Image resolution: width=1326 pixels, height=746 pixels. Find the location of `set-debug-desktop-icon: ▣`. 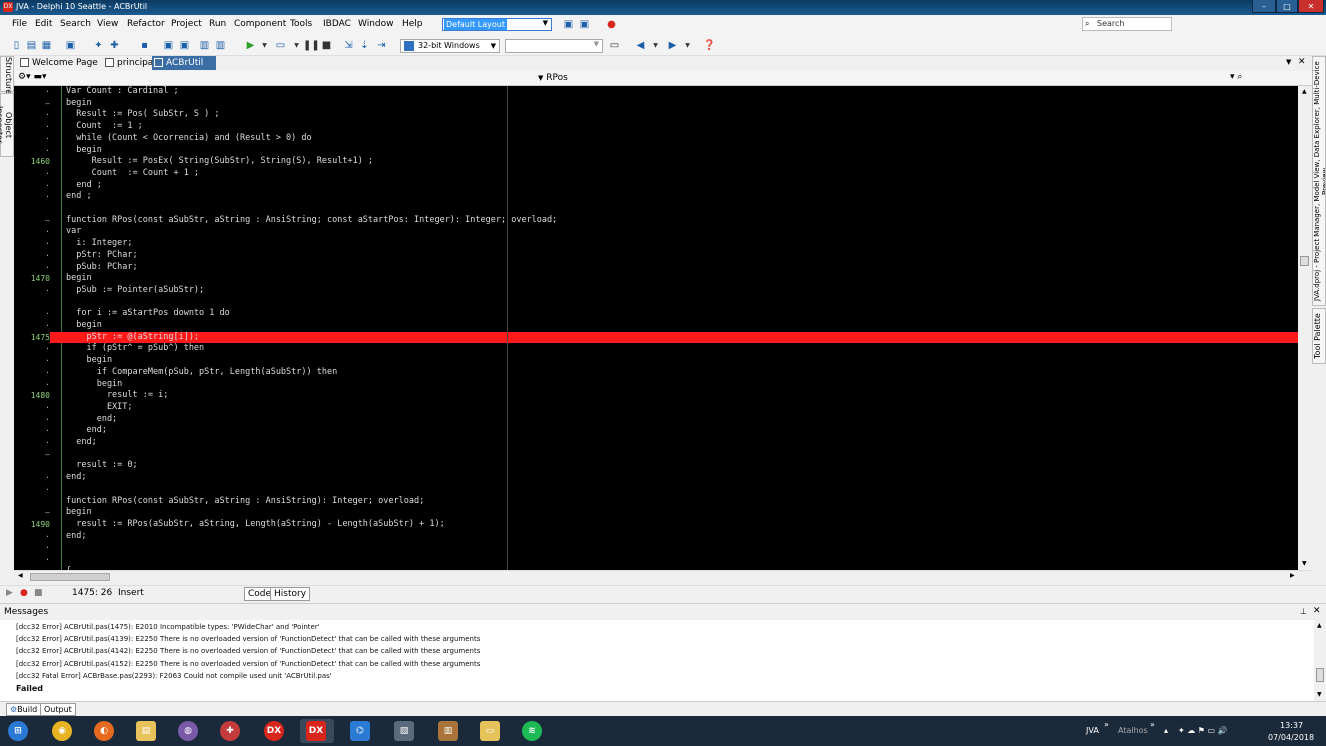

set-debug-desktop-icon: ▣ is located at coordinates (584, 24).